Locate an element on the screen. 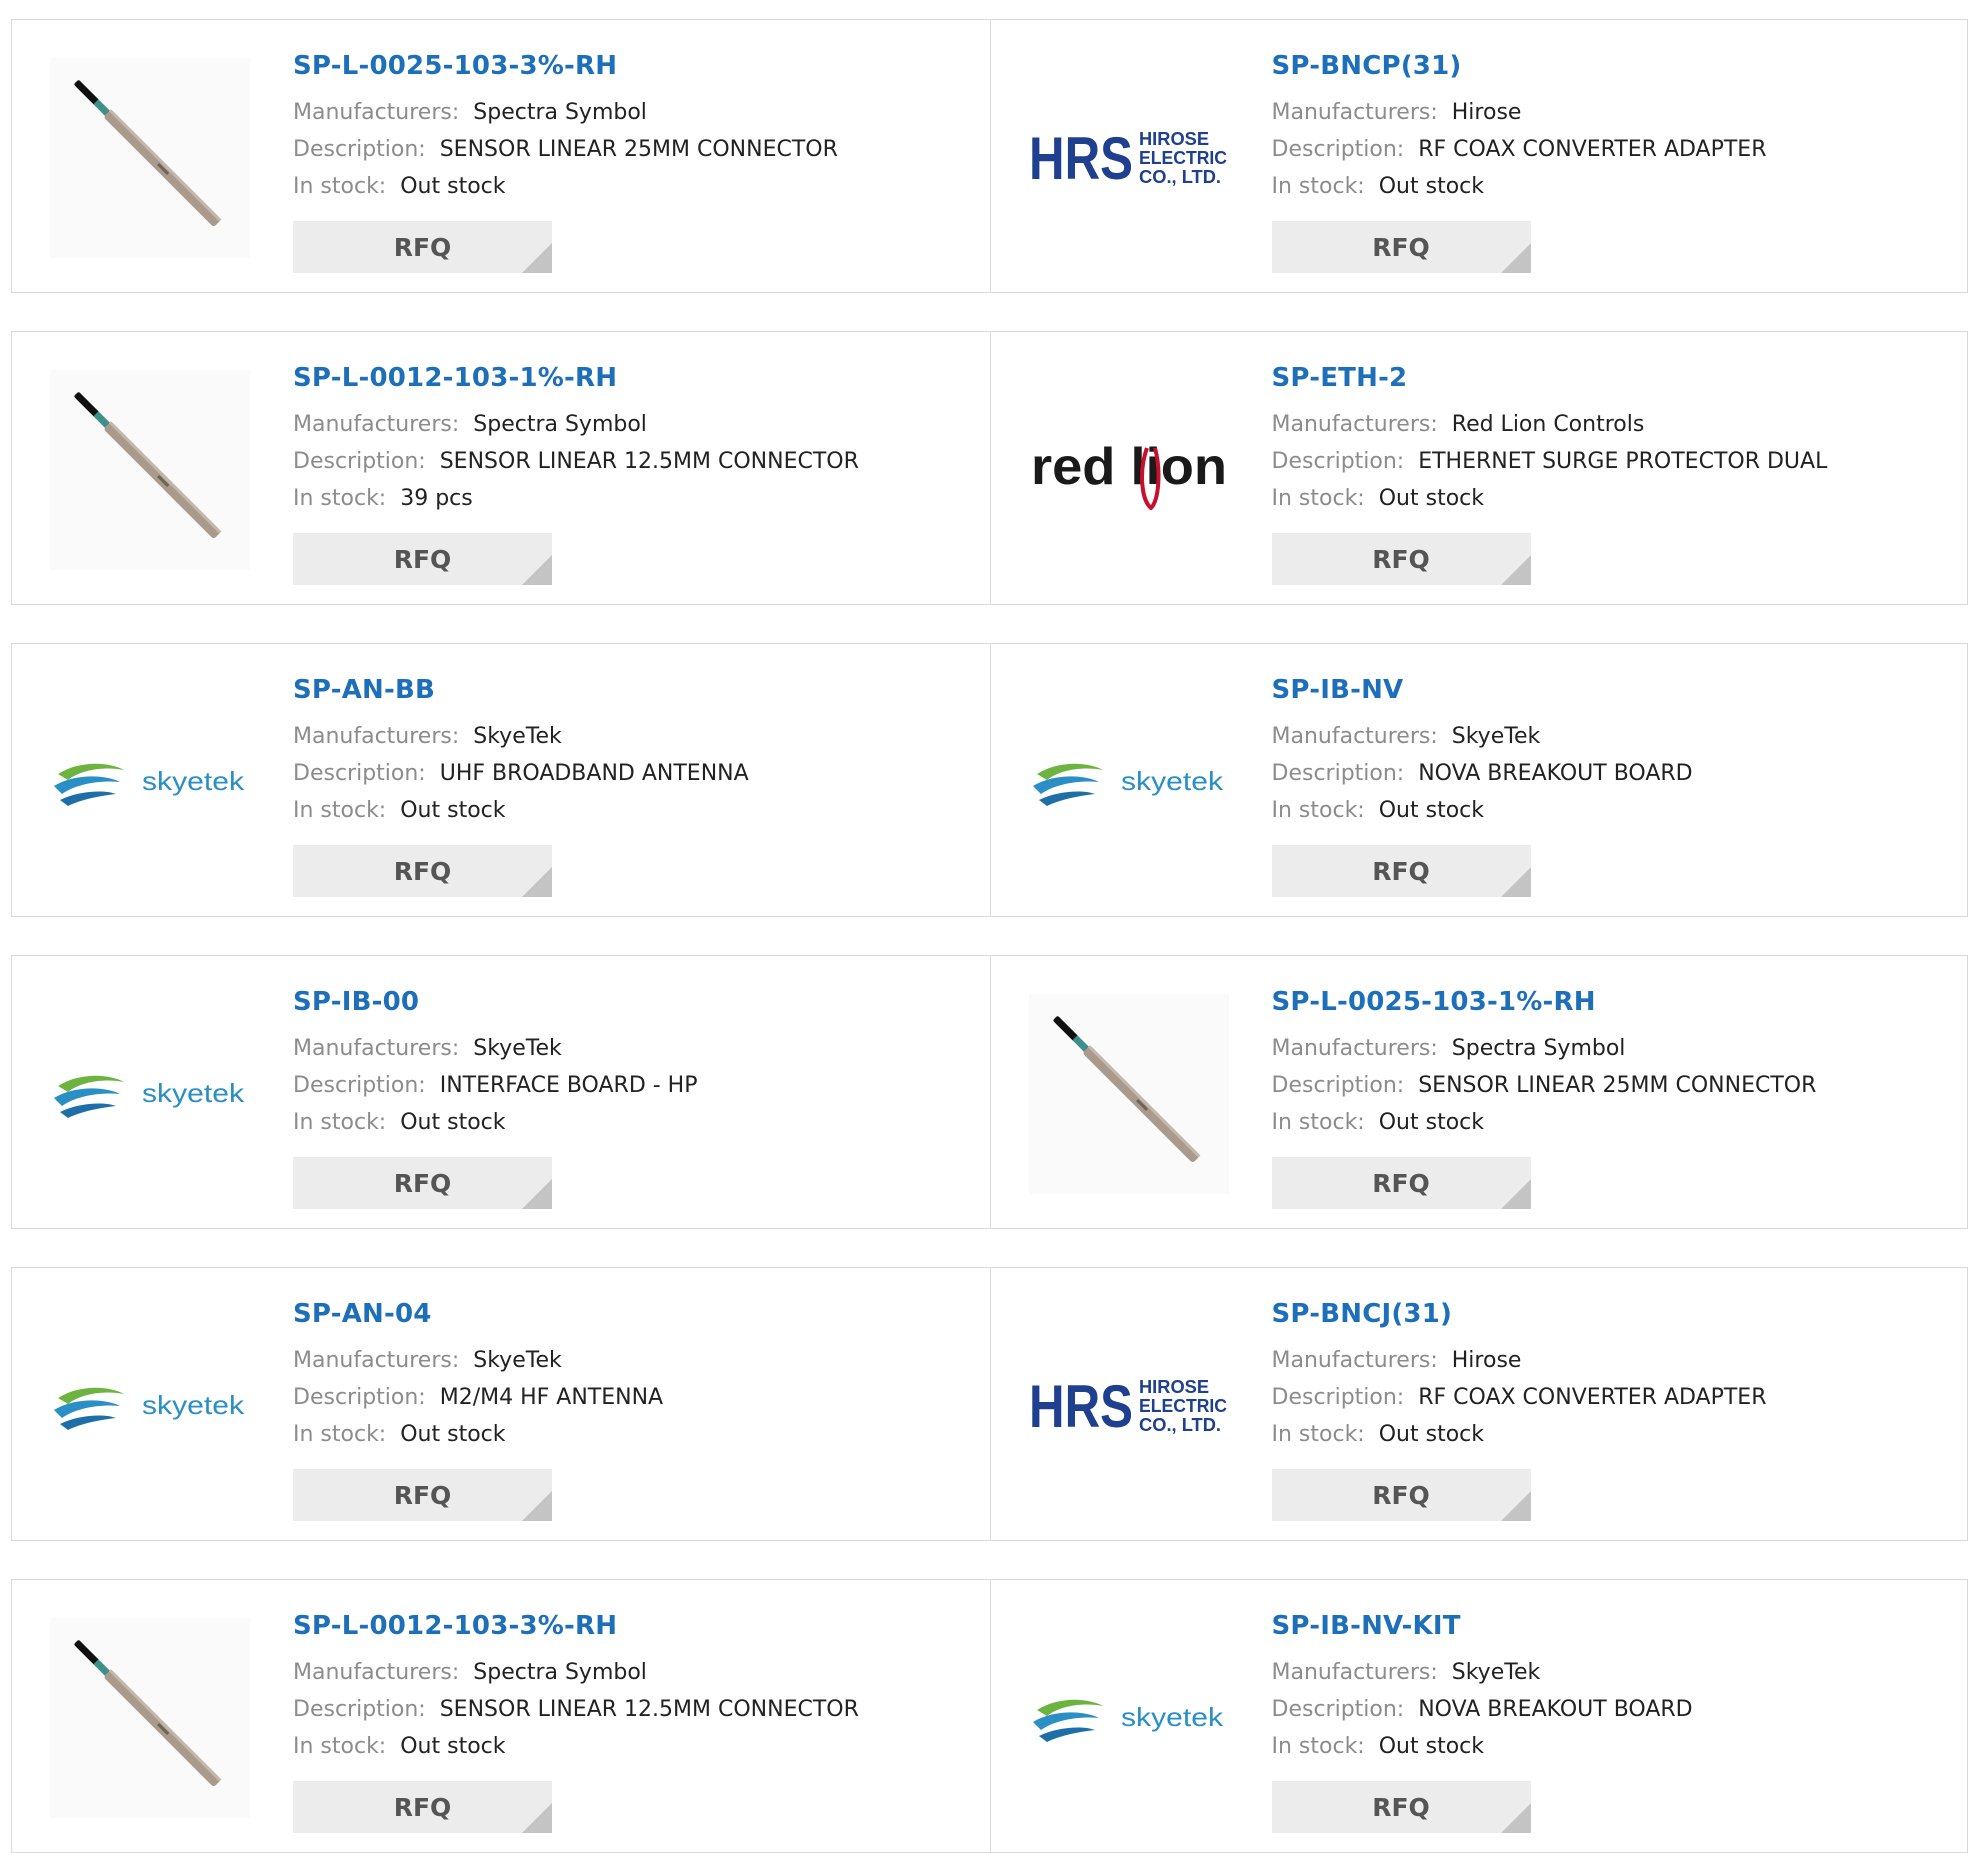 This screenshot has width=1969, height=1853. part-number-link: SP-IB-NV-KIT is located at coordinates (1615, 1626).